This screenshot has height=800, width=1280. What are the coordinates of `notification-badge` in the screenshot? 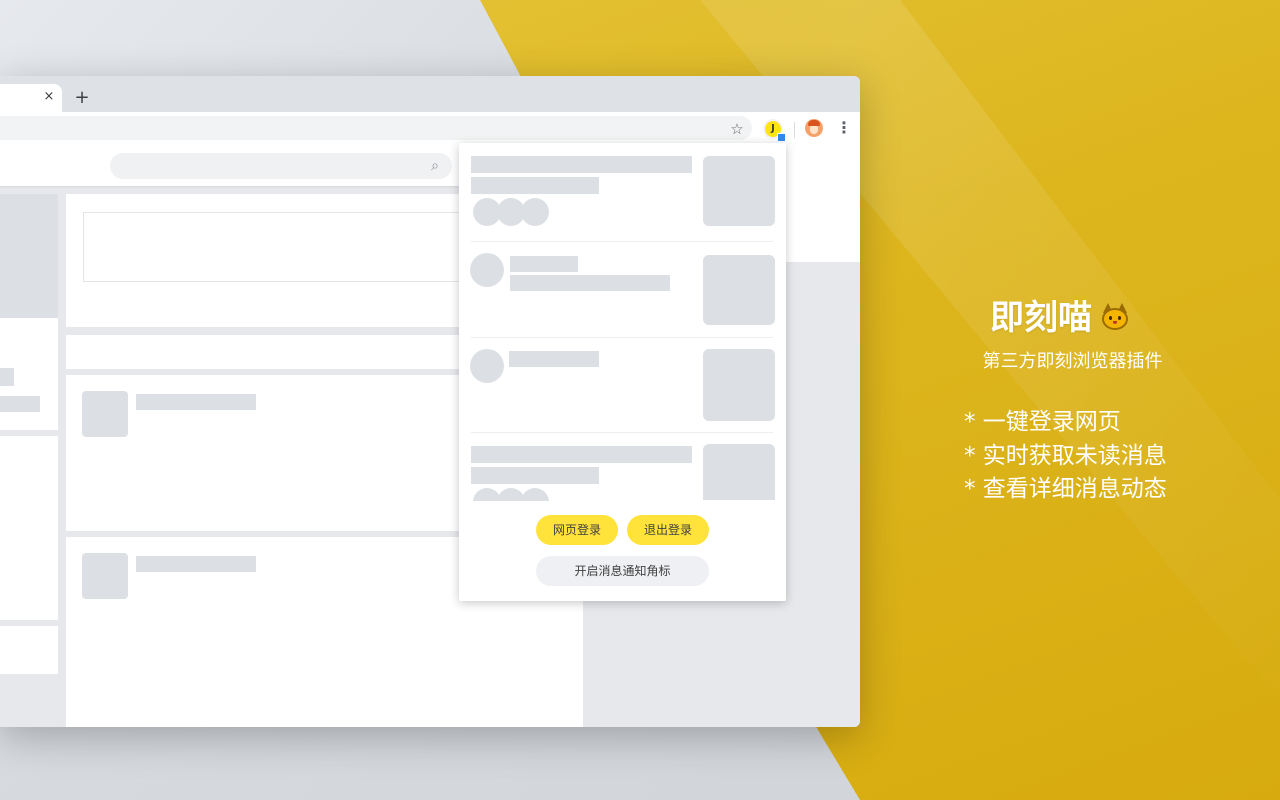 It's located at (781, 137).